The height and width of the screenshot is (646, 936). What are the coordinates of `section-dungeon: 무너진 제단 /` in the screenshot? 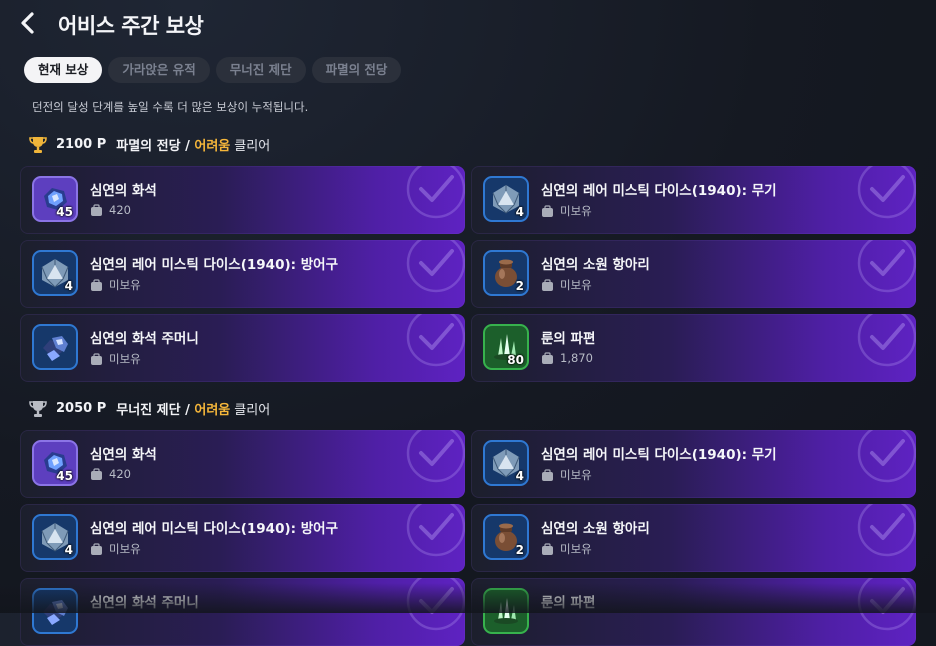 It's located at (153, 410).